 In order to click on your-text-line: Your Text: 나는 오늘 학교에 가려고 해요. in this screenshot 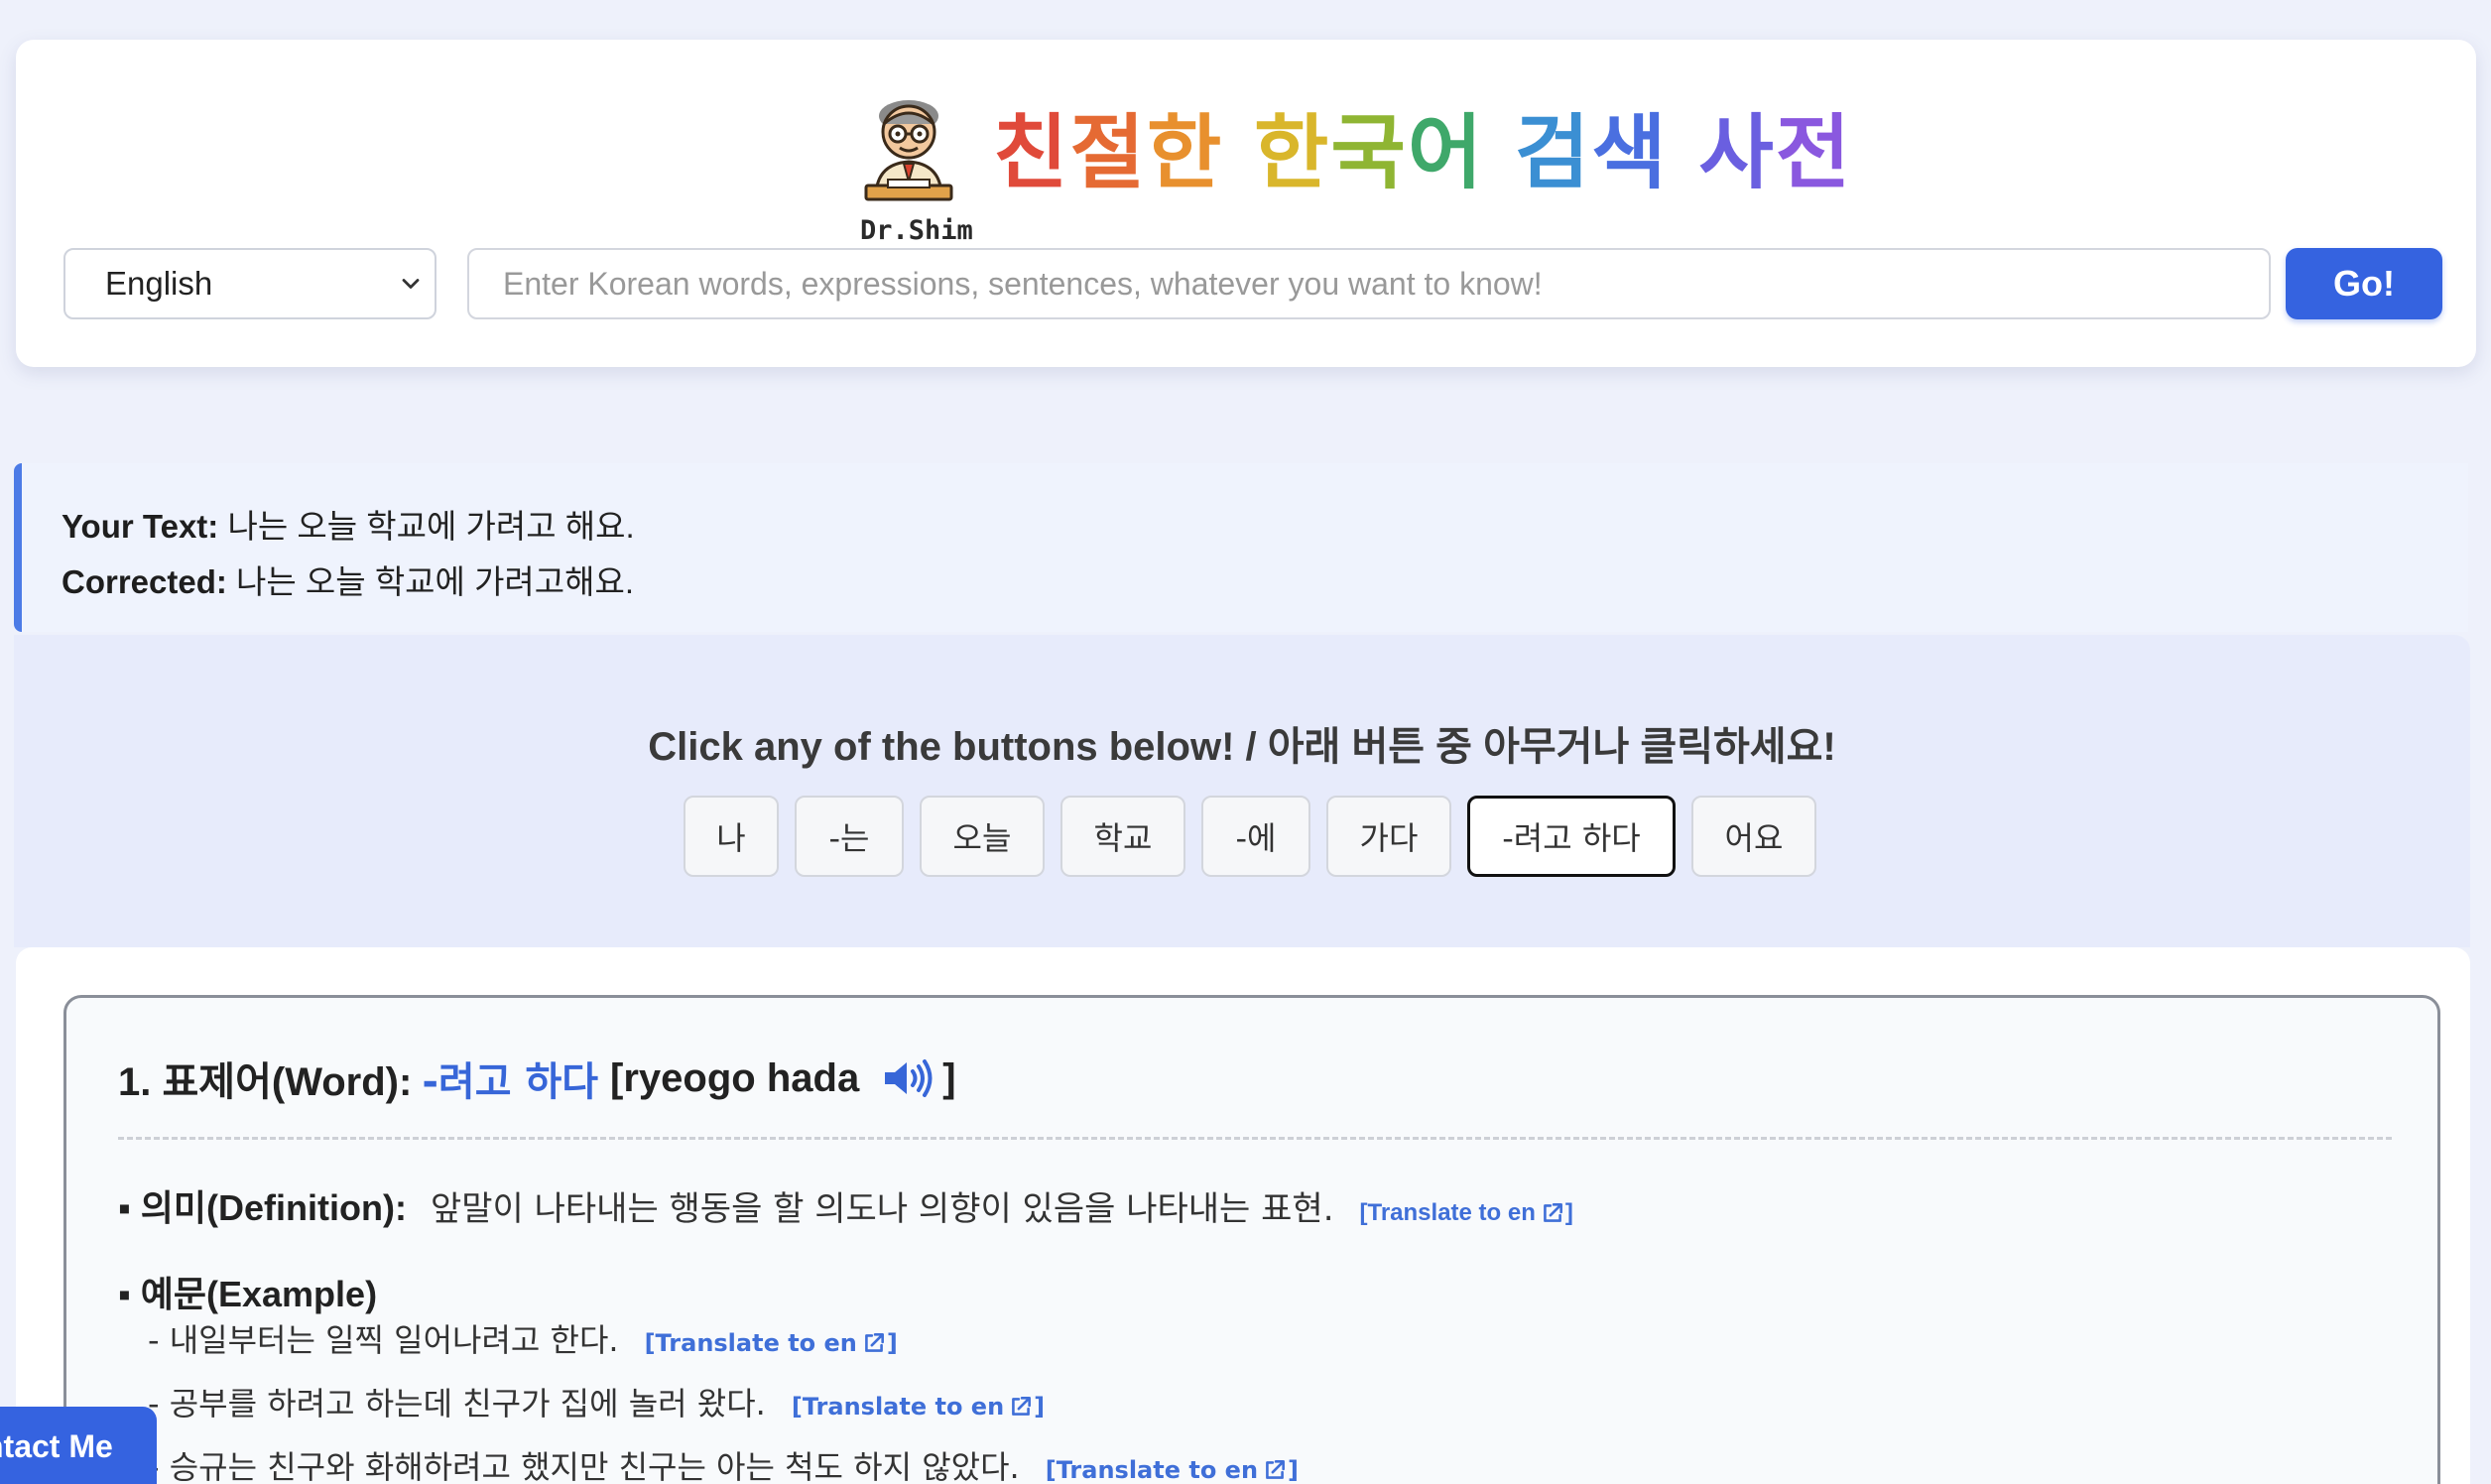, I will do `click(1265, 527)`.